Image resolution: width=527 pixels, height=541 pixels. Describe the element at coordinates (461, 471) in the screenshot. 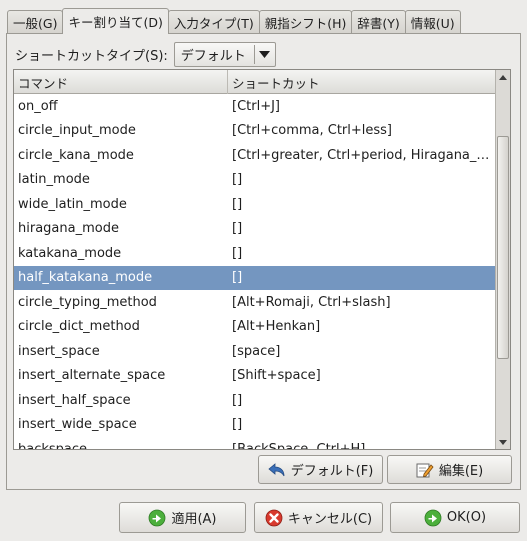

I see `edit-button-label: 編集(E)` at that location.